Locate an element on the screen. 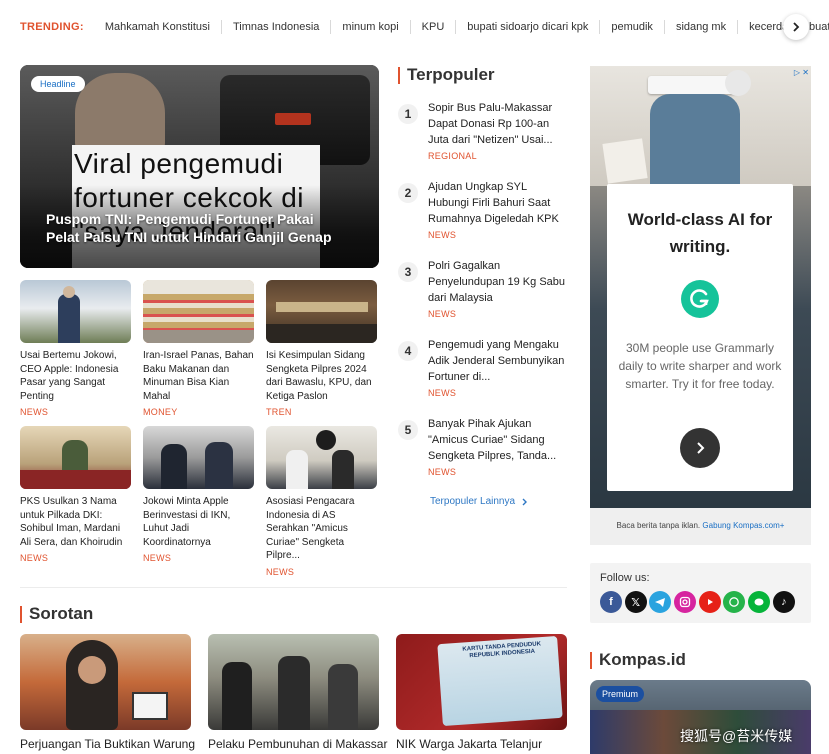 The width and height of the screenshot is (829, 754). trending-item: pemudik is located at coordinates (632, 27).